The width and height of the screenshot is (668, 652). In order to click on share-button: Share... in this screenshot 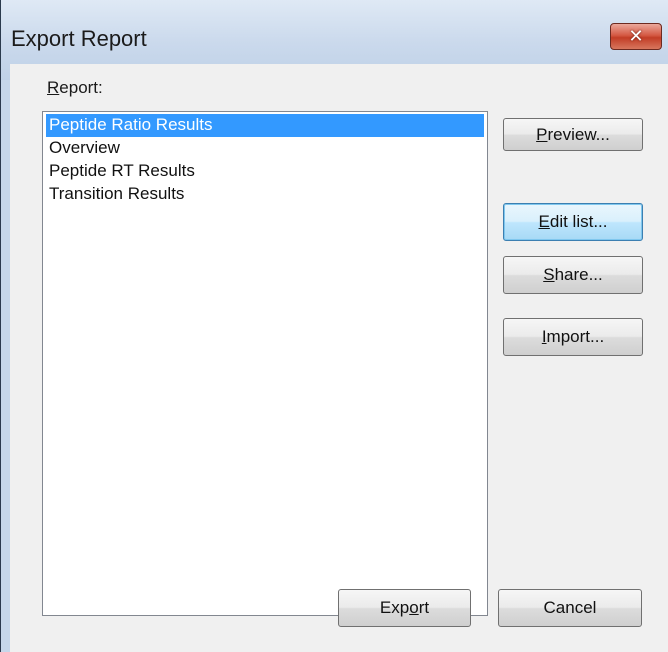, I will do `click(573, 275)`.